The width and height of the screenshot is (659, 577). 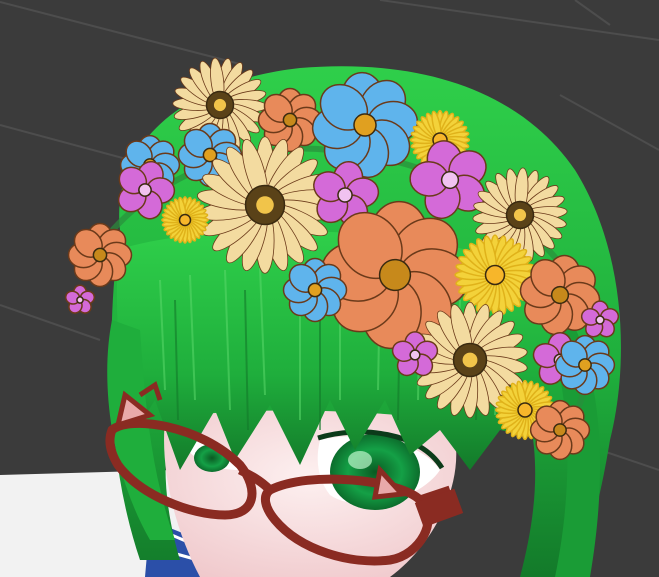 What do you see at coordinates (80, 299) in the screenshot?
I see `flower-lily` at bounding box center [80, 299].